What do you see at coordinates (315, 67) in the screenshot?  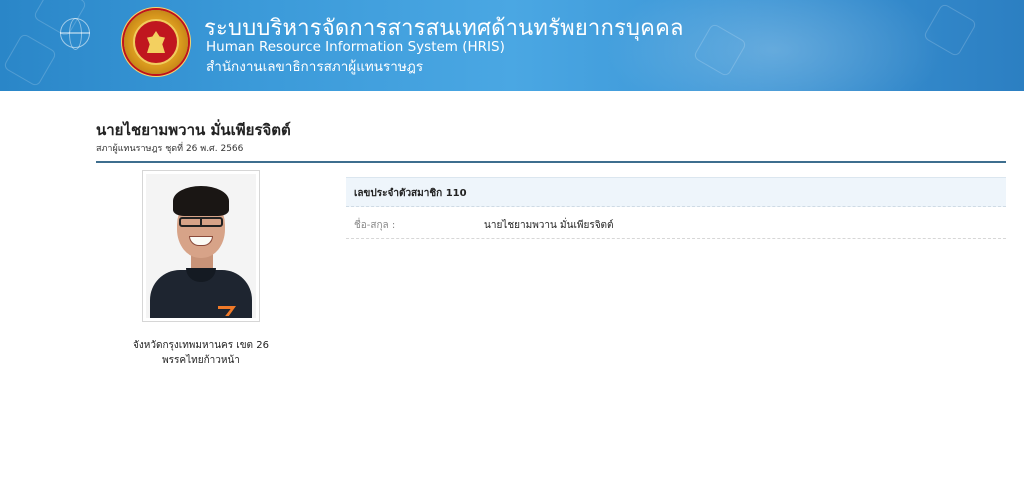 I see `organization-name: สำนักงานเลขาธิการสภาผู้แทนราษฎร` at bounding box center [315, 67].